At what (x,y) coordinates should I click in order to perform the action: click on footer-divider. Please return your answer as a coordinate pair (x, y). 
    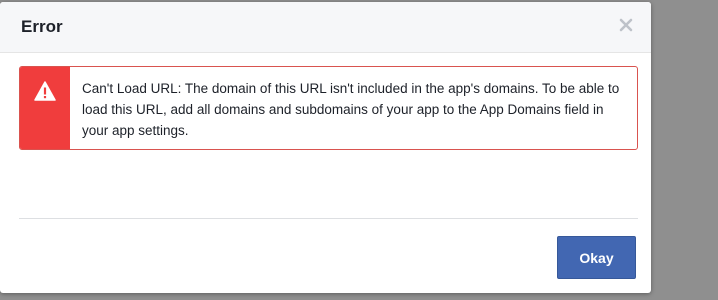
    Looking at the image, I should click on (328, 218).